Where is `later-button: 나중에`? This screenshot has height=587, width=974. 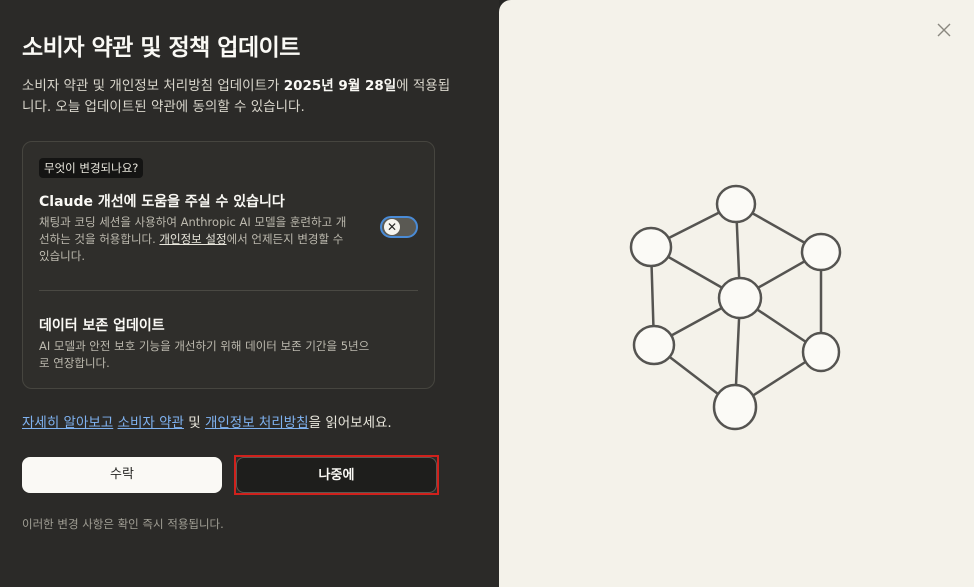
later-button: 나중에 is located at coordinates (336, 475).